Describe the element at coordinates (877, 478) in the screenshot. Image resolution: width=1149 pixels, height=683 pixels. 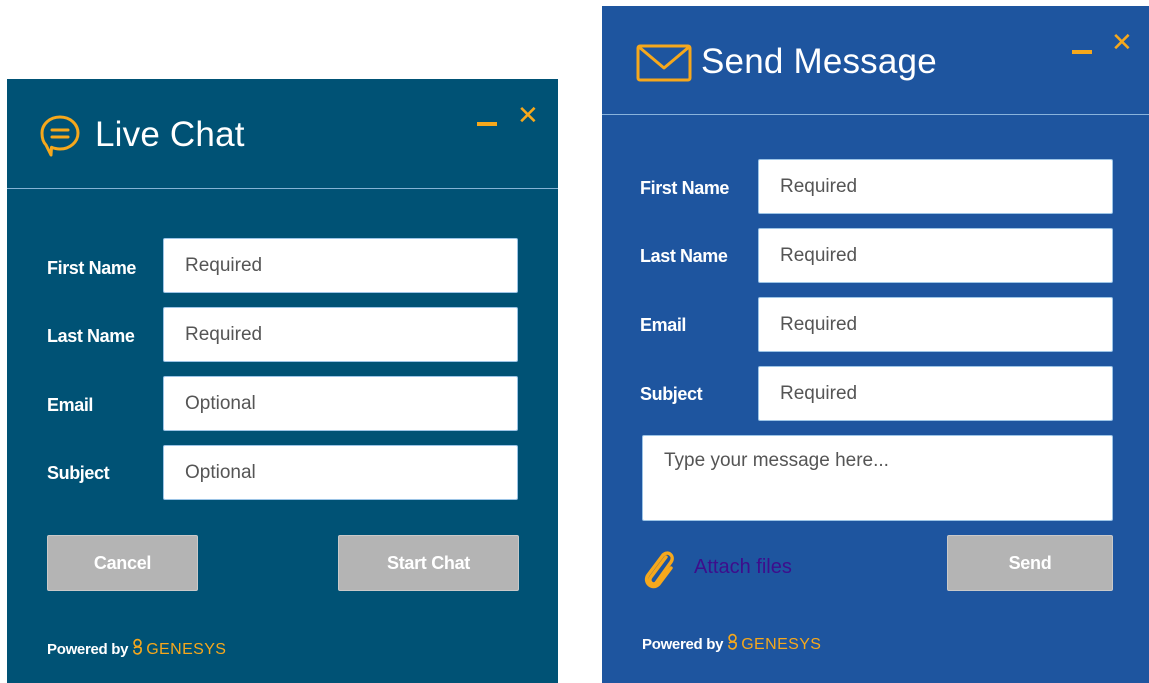
I see `message-textarea` at that location.